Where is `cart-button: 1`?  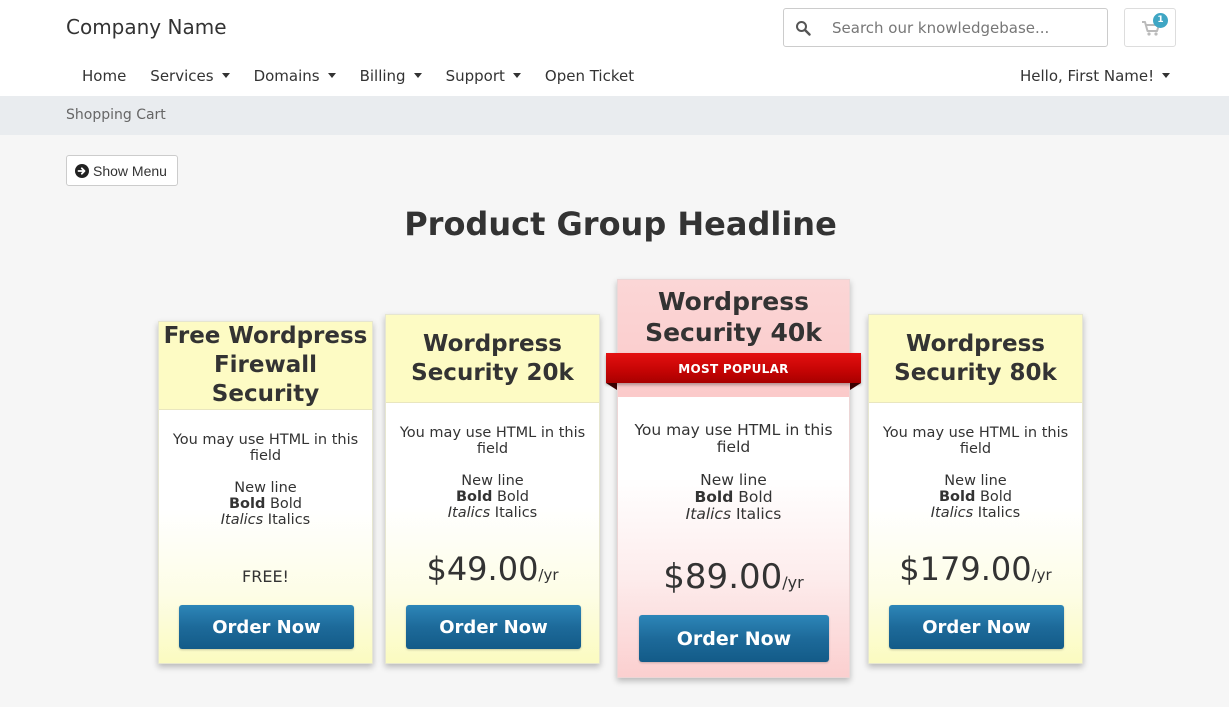 cart-button: 1 is located at coordinates (1150, 27).